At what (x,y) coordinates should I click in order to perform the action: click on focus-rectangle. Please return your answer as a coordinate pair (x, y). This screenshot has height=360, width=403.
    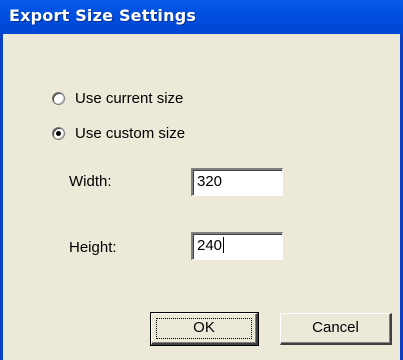
    Looking at the image, I should click on (204, 328).